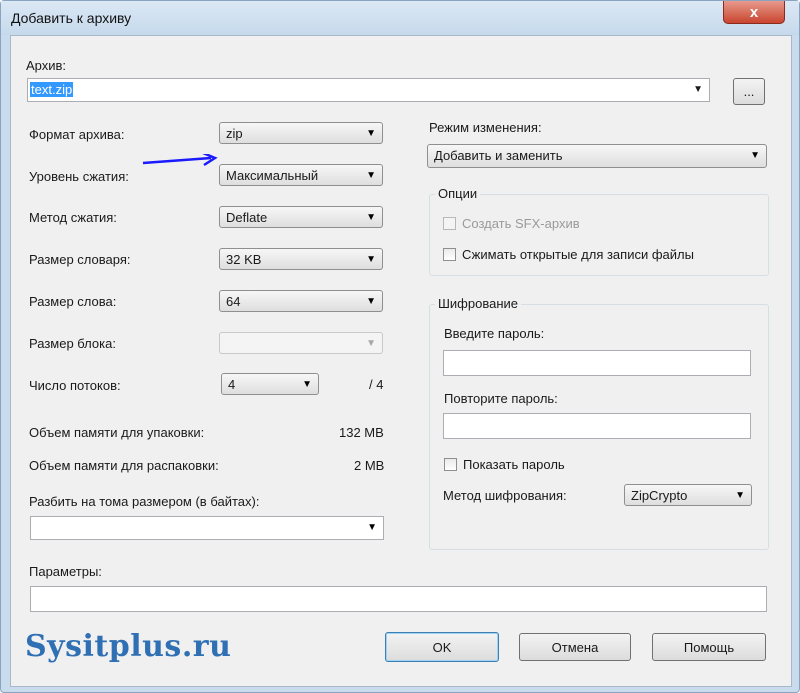 The image size is (800, 693). What do you see at coordinates (301, 301) in the screenshot?
I see `word-combo: 64 ▼` at bounding box center [301, 301].